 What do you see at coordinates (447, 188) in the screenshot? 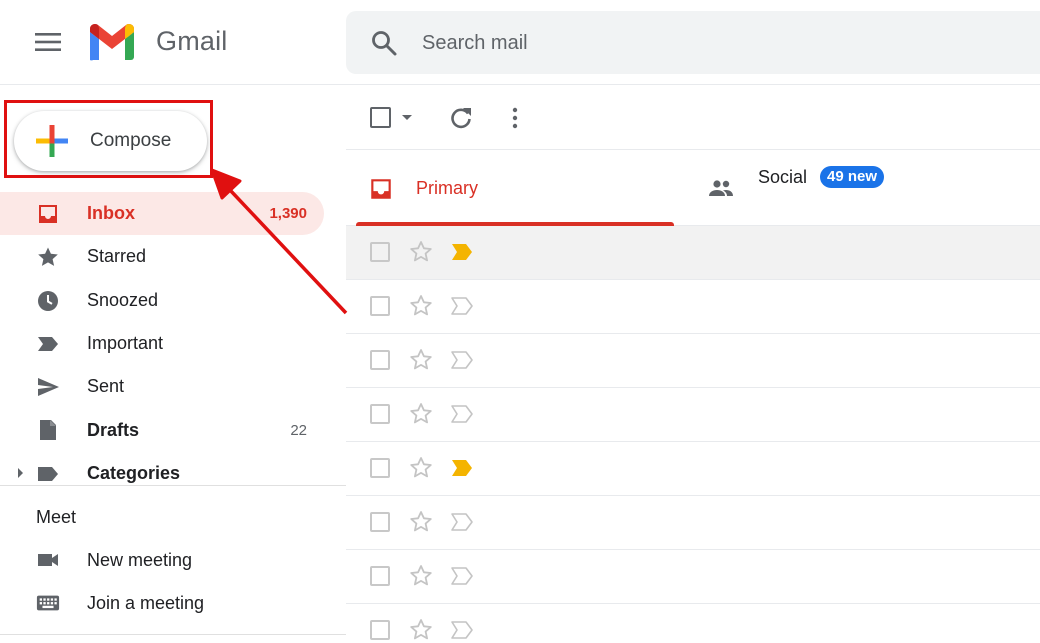
I see `tab-label: Primary` at bounding box center [447, 188].